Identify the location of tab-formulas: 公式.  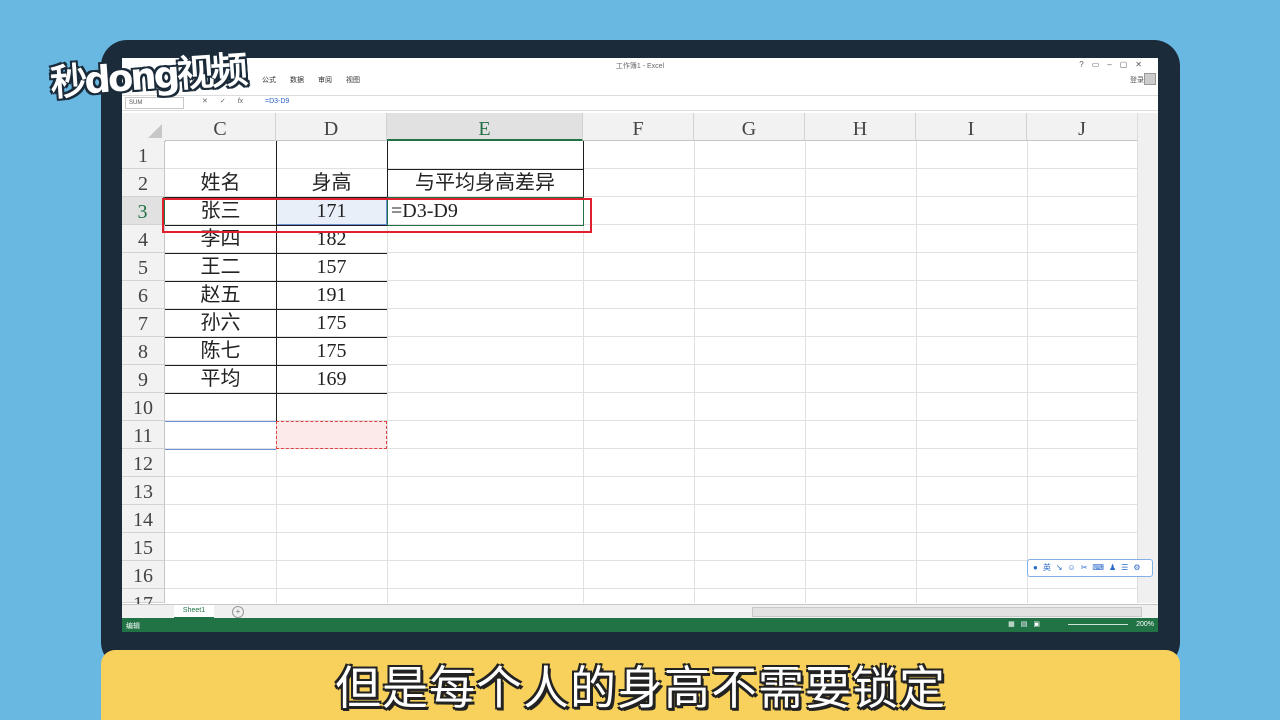
(269, 80).